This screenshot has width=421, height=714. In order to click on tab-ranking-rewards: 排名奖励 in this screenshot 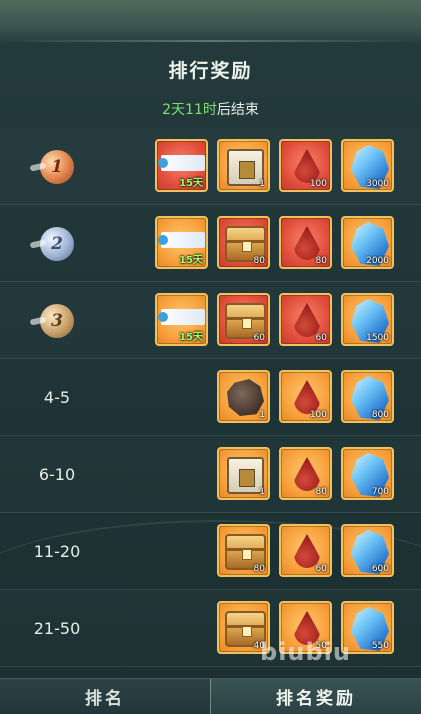, I will do `click(315, 696)`.